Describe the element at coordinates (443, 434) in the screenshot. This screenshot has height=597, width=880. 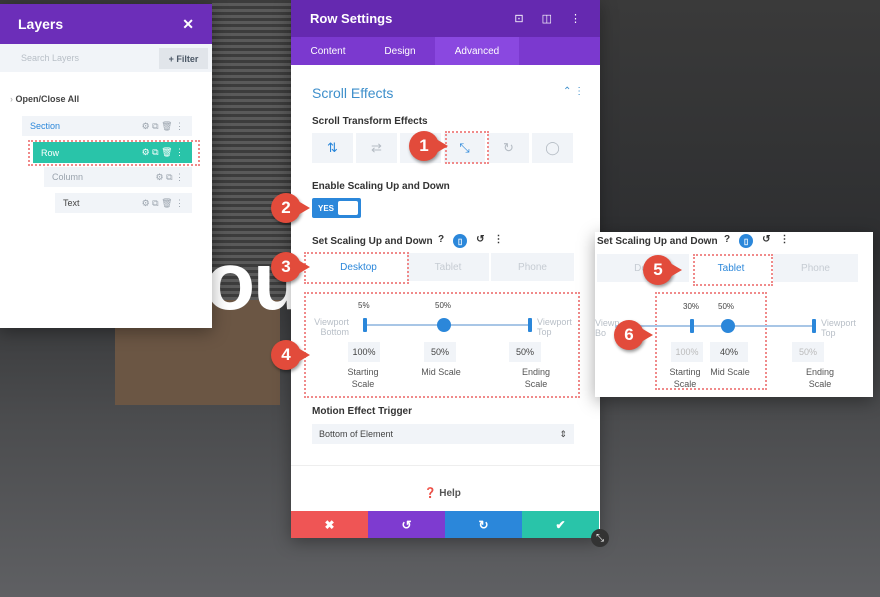
I see `trigger-select: Bottom of Element ⇕` at that location.